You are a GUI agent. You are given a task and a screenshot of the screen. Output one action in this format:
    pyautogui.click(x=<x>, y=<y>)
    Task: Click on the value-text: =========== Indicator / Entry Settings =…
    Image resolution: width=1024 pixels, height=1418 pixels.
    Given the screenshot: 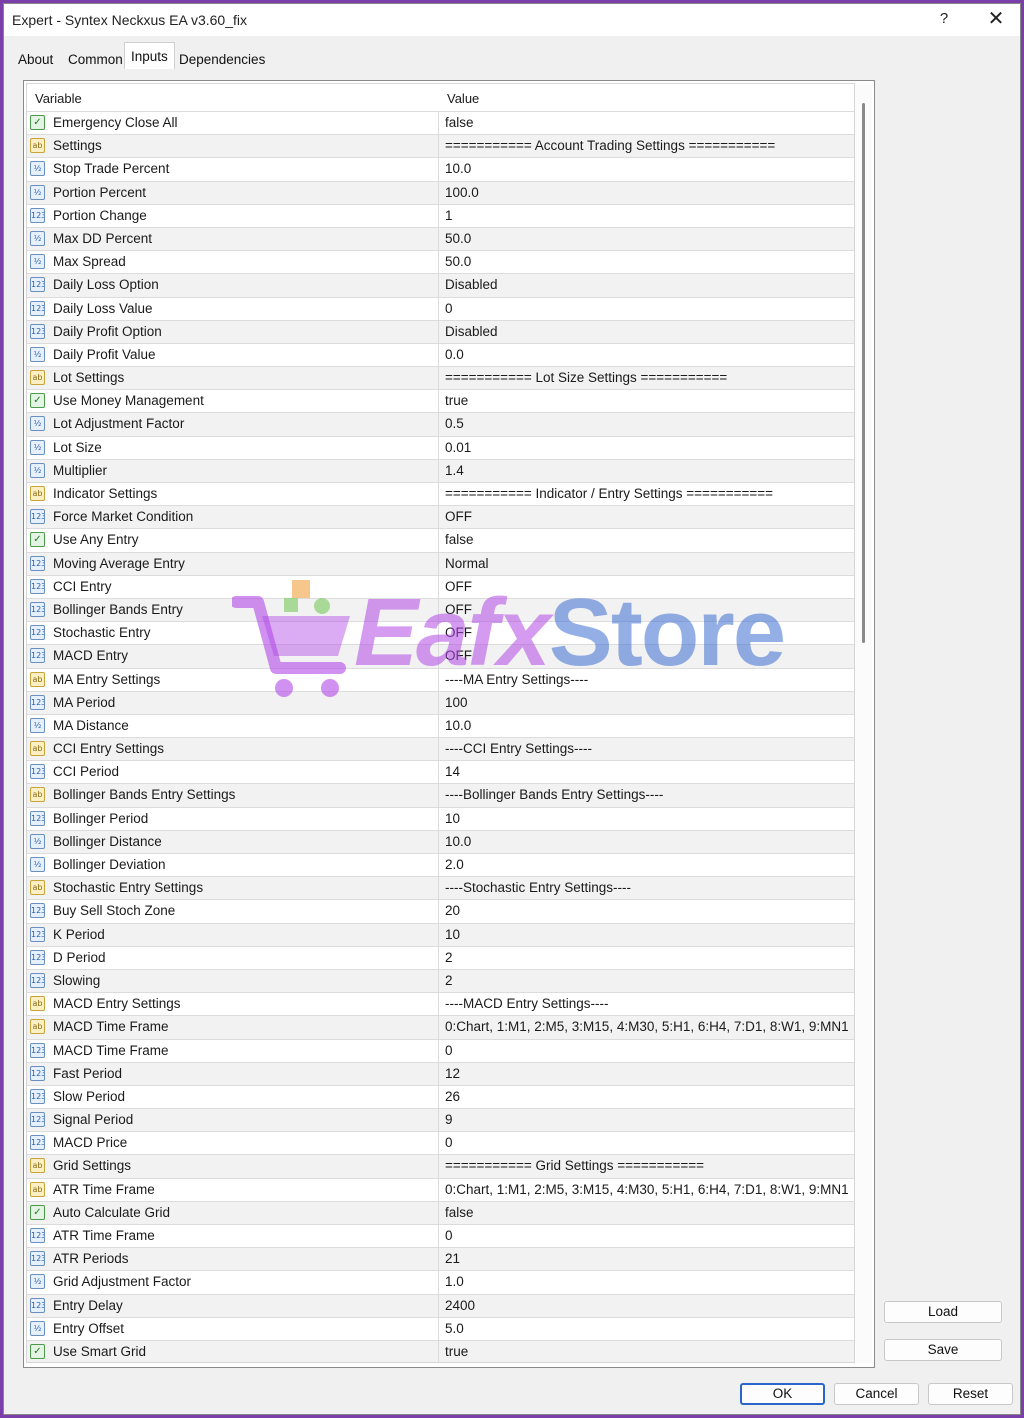 What is the action you would take?
    pyautogui.click(x=609, y=493)
    